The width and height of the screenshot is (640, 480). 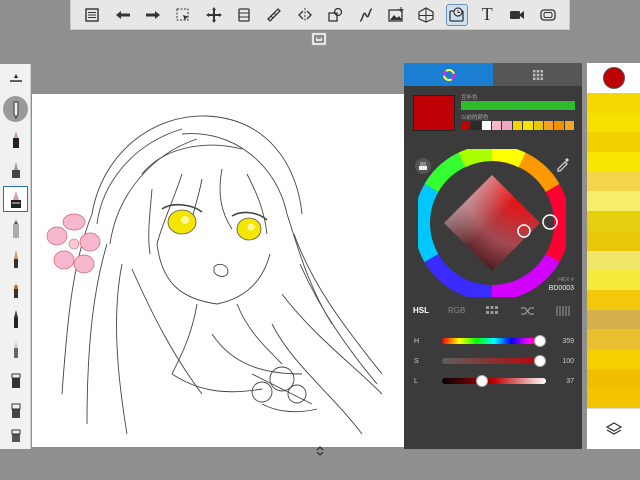 I want to click on expand-handle-icon, so click(x=320, y=451).